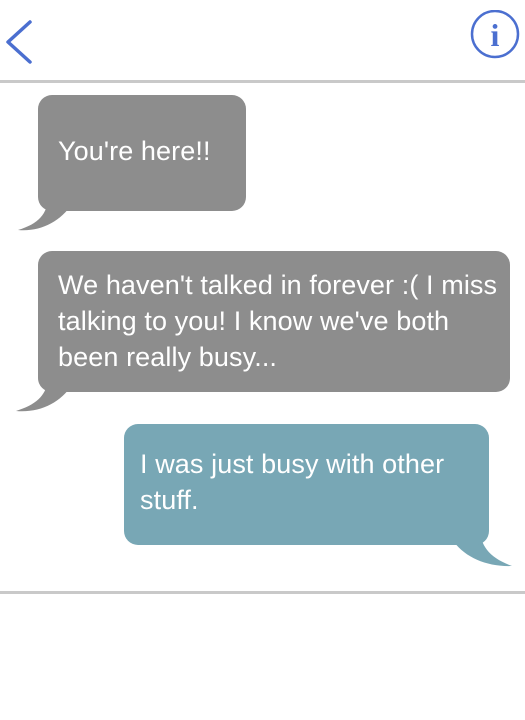 This screenshot has width=525, height=720. I want to click on info-glyph: i, so click(495, 35).